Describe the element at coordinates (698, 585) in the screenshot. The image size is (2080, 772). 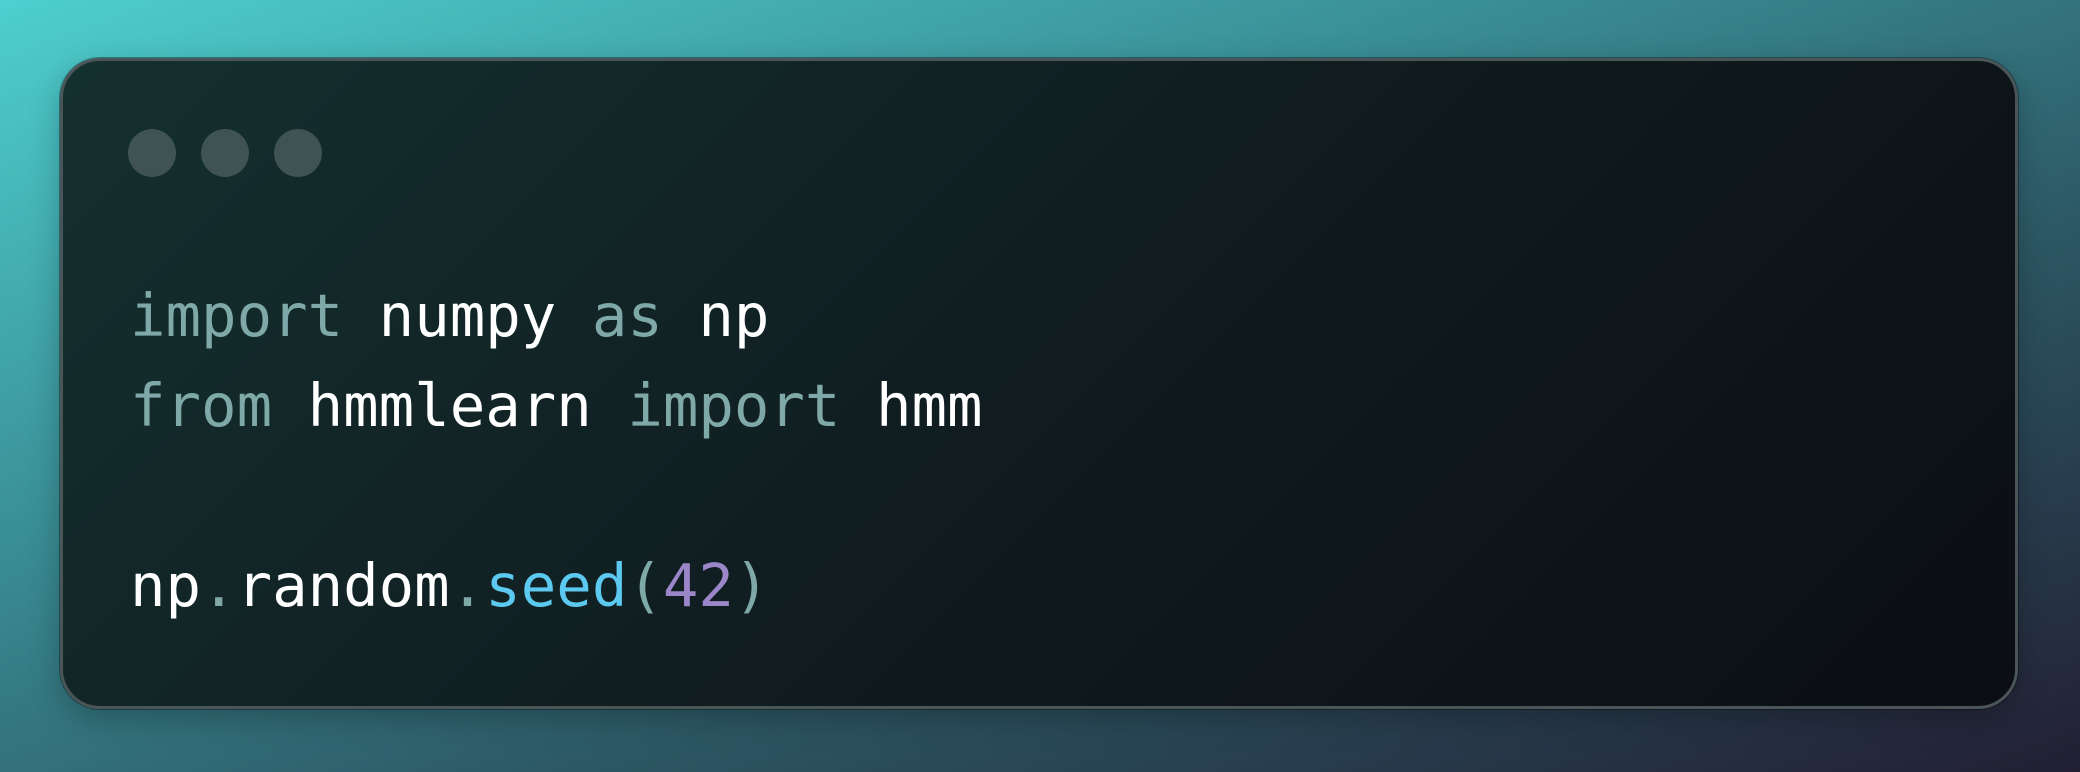
I see `number-literal: 42` at that location.